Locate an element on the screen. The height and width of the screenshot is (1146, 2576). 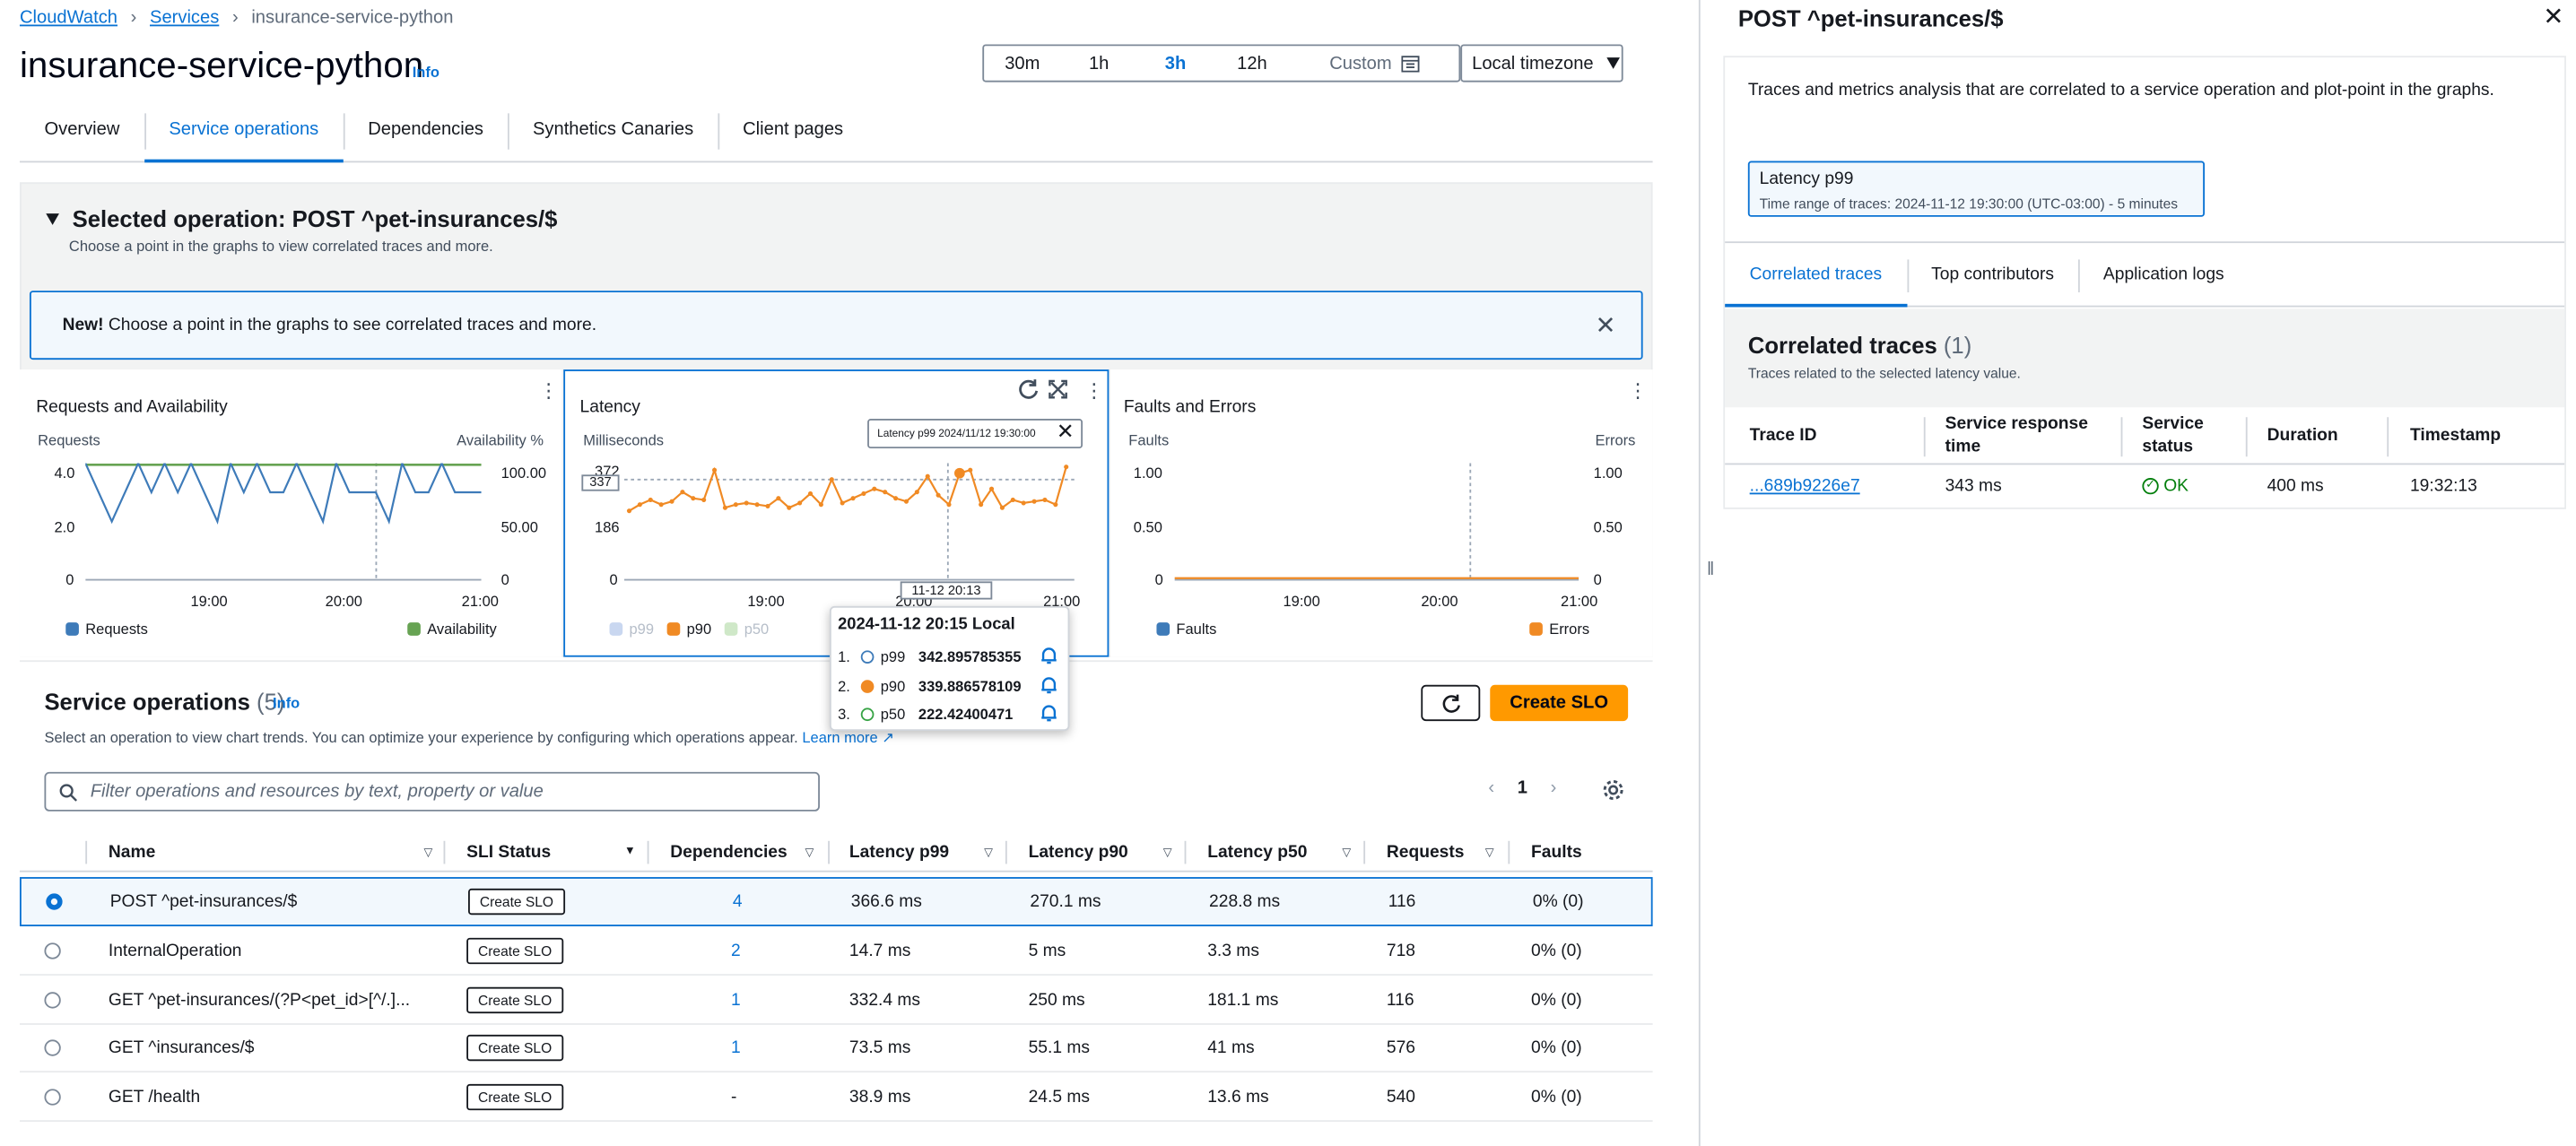
breadcrumb-cloudwatch: CloudWatch is located at coordinates (68, 18).